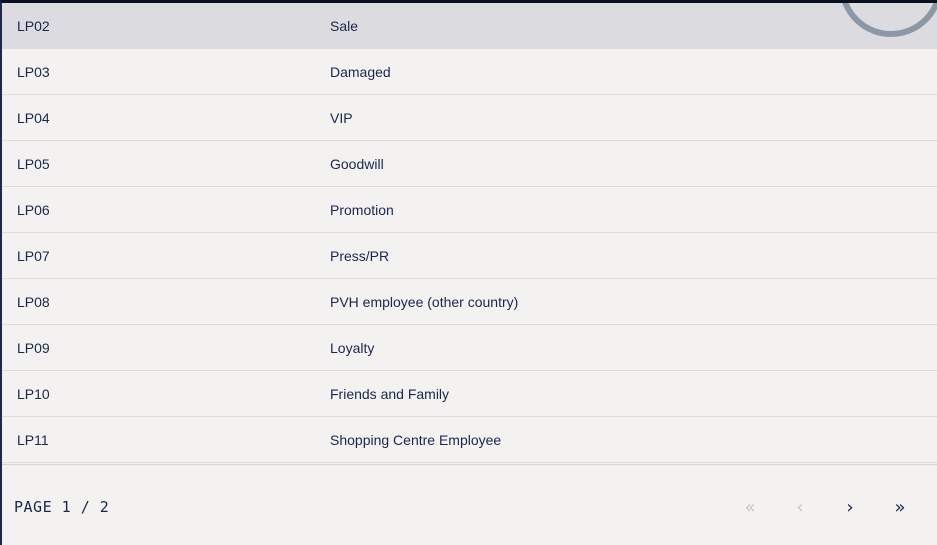 Image resolution: width=937 pixels, height=545 pixels. Describe the element at coordinates (33, 255) in the screenshot. I see `reason-code-cell: LP07` at that location.